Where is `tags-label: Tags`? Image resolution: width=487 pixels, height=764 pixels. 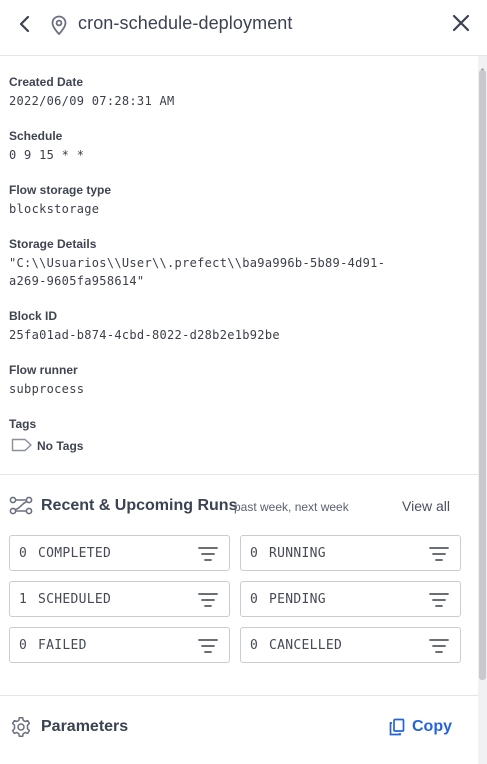
tags-label: Tags is located at coordinates (23, 424).